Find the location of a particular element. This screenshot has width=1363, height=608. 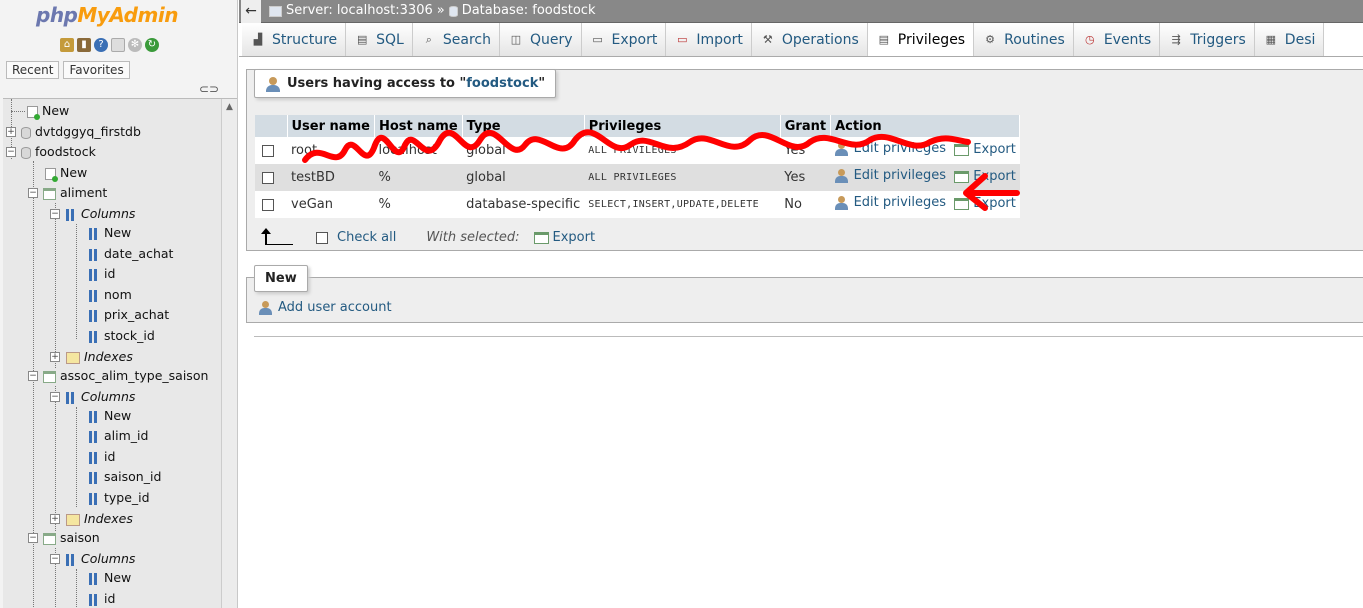

col-user-name: User name is located at coordinates (331, 126).